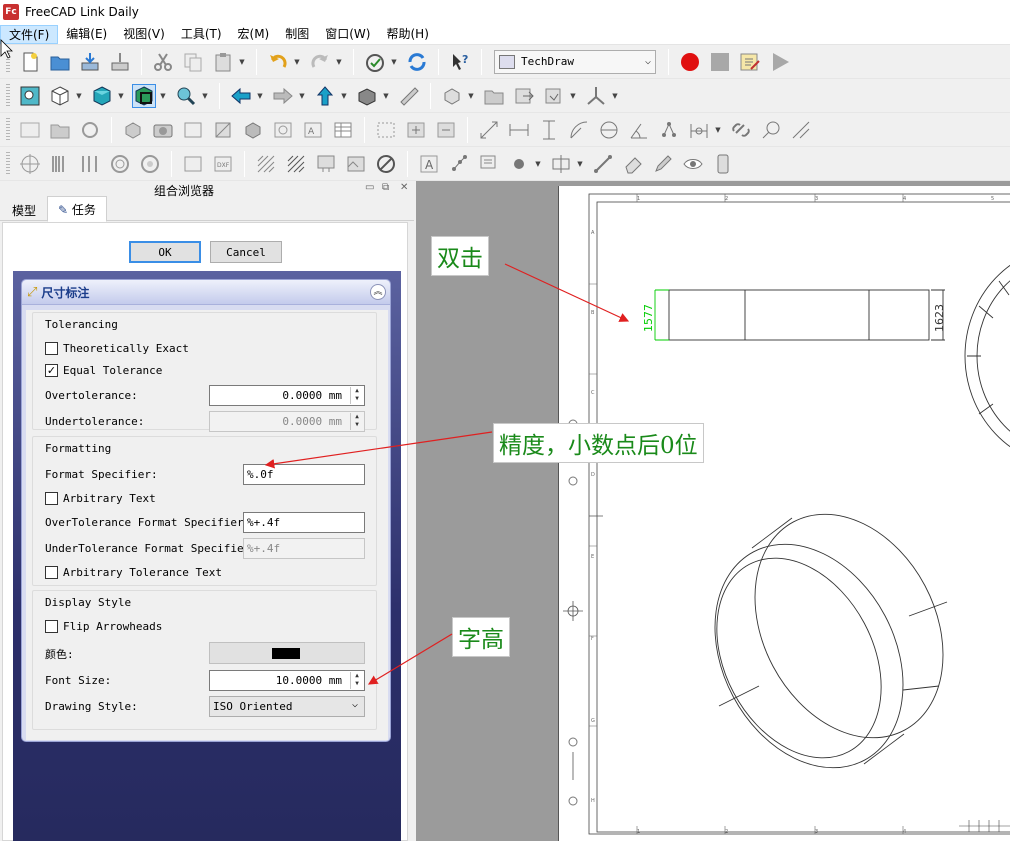 This screenshot has width=1010, height=841. I want to click on drawing-style-select: ISO Oriented ⌵, so click(287, 706).